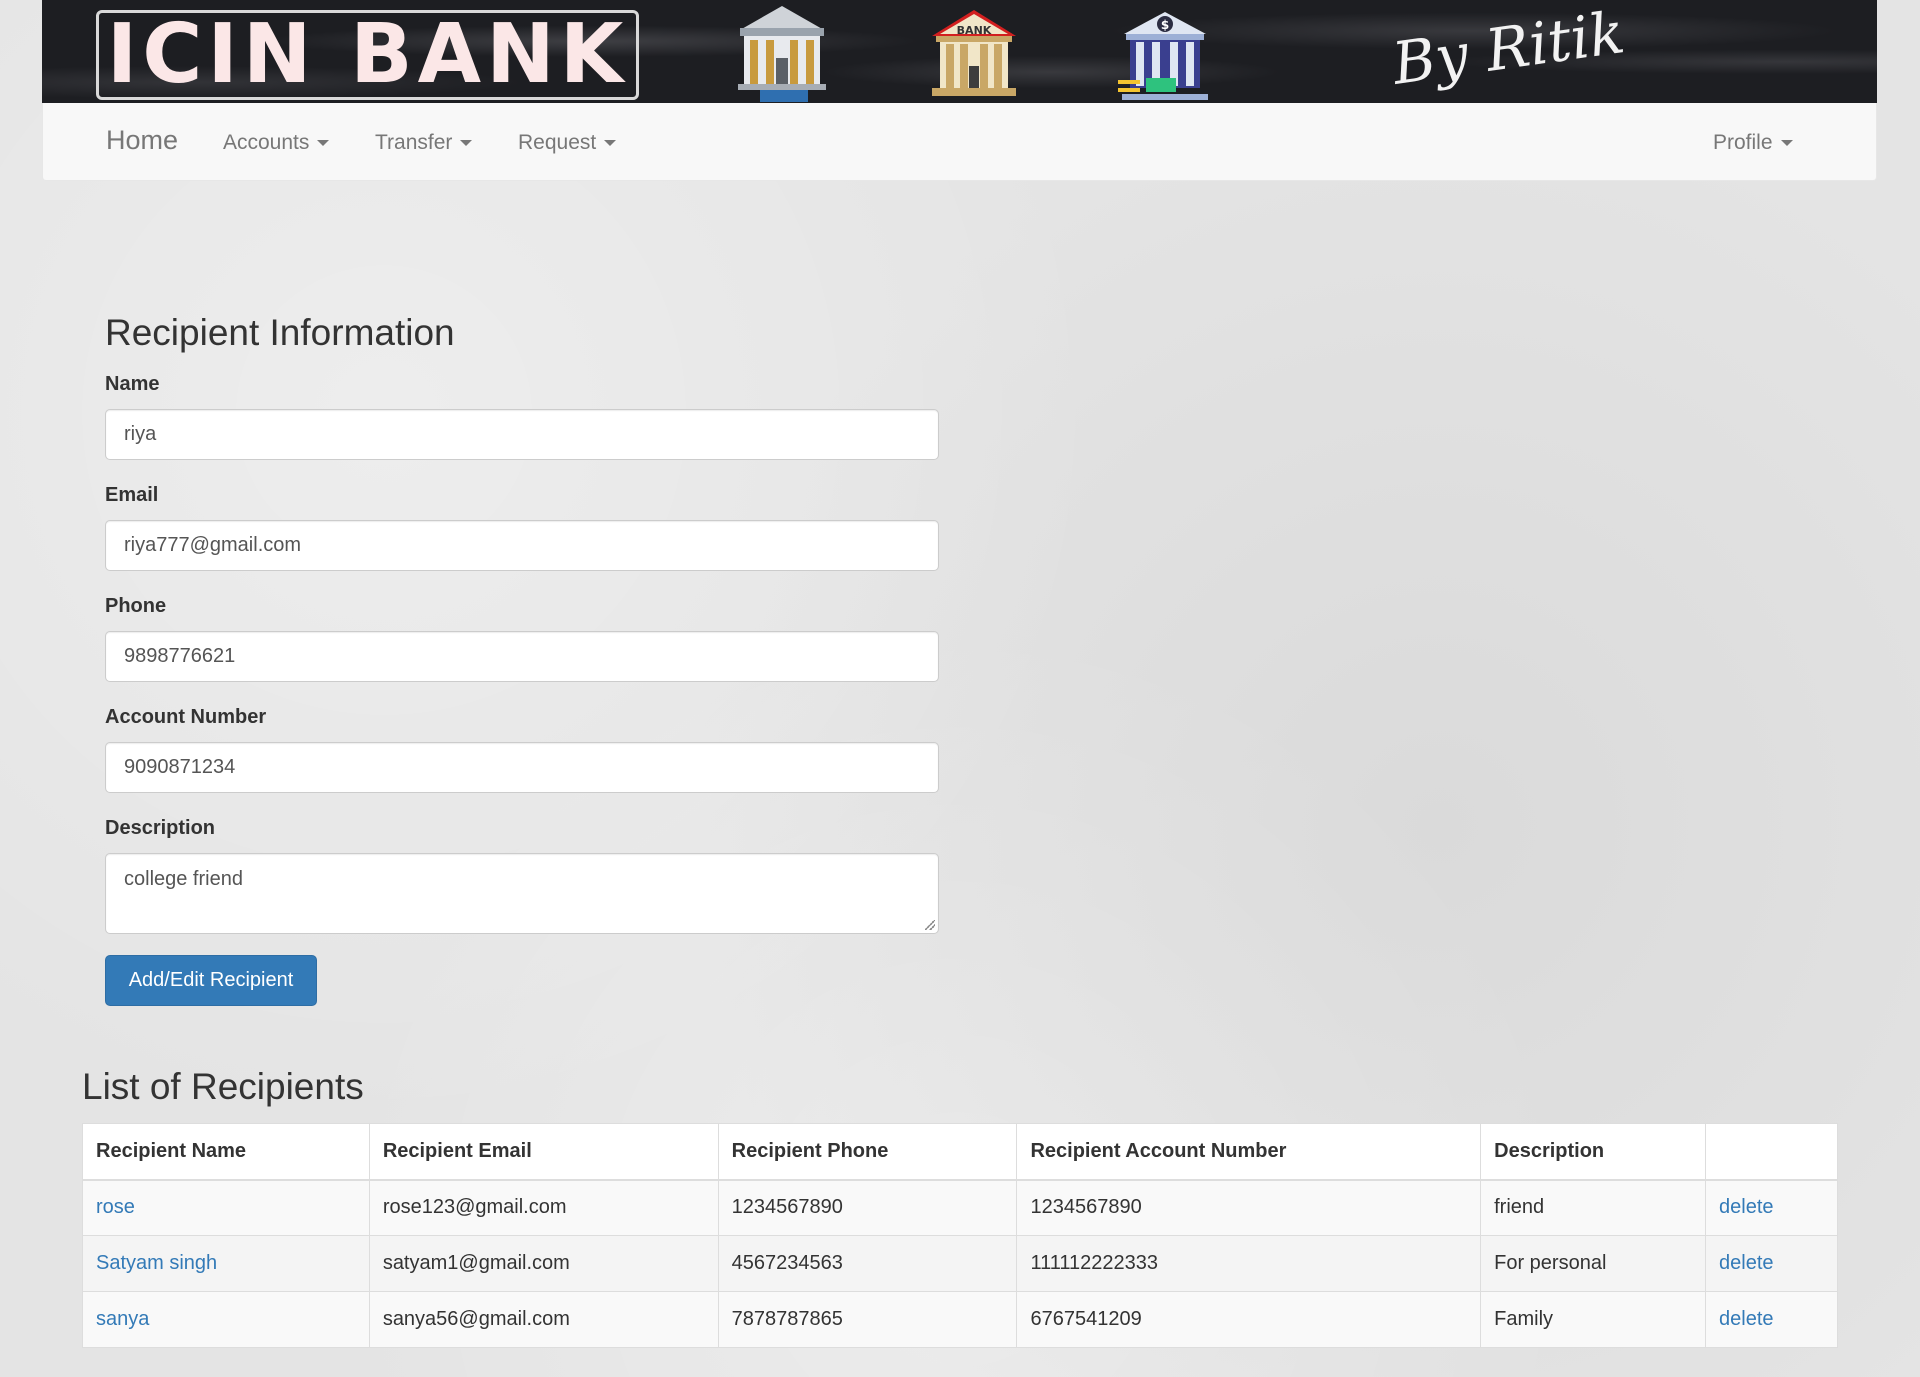 The width and height of the screenshot is (1920, 1377). I want to click on navbar: Home Accounts Transfer Request Profile, so click(959, 142).